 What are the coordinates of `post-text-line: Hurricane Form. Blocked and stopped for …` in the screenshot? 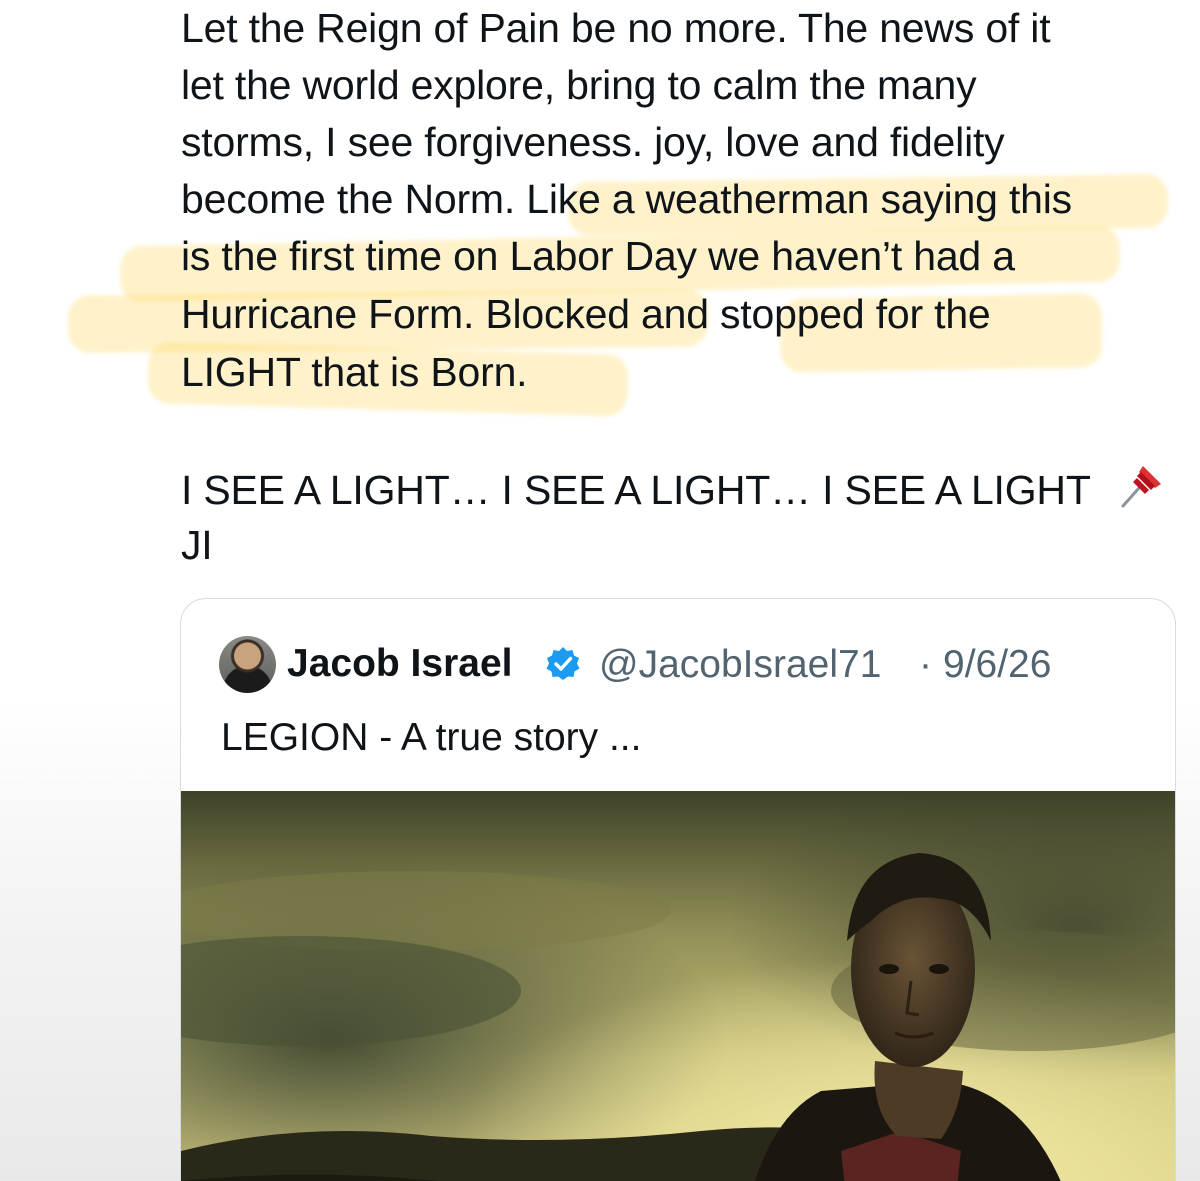 It's located at (586, 314).